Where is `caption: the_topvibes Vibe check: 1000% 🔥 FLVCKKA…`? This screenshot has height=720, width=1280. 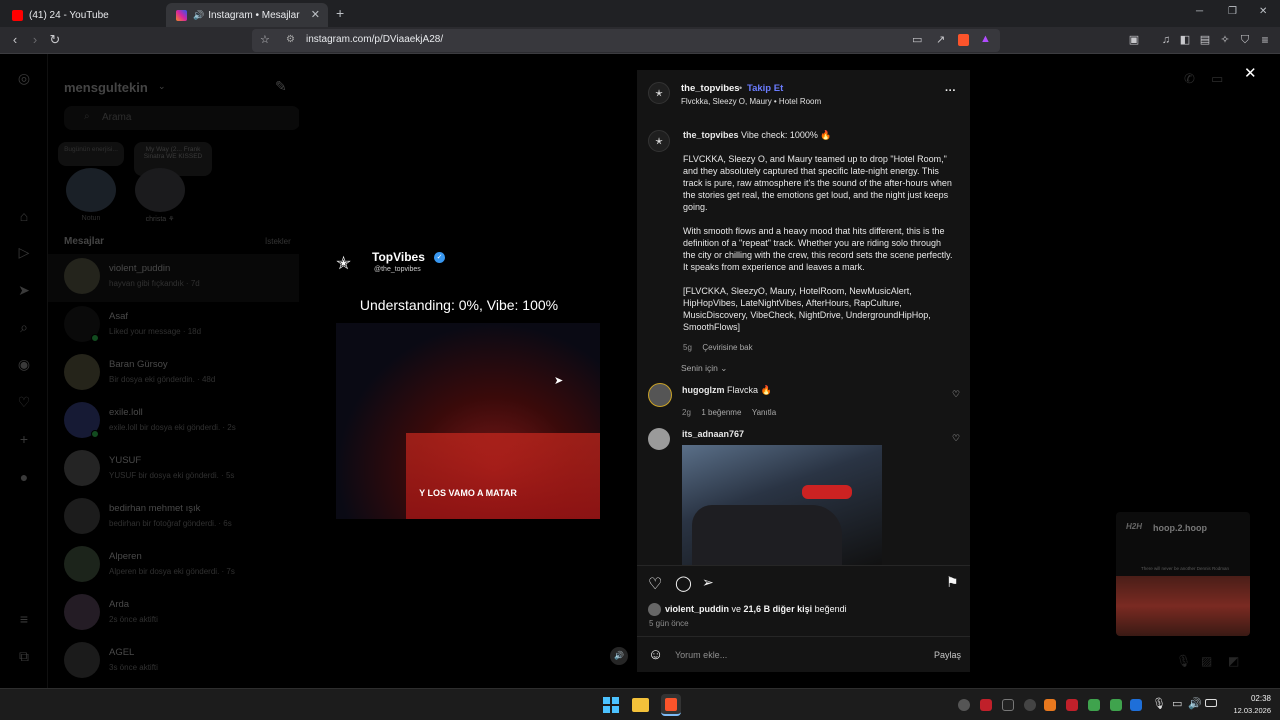
caption: the_topvibes Vibe check: 1000% 🔥 FLVCKKA… is located at coordinates (818, 242).